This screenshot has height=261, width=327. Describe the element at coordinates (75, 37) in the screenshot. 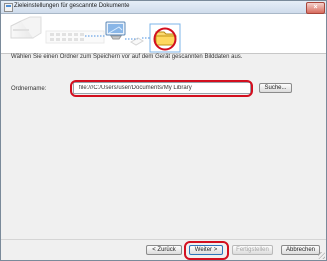

I see `device-panel` at that location.